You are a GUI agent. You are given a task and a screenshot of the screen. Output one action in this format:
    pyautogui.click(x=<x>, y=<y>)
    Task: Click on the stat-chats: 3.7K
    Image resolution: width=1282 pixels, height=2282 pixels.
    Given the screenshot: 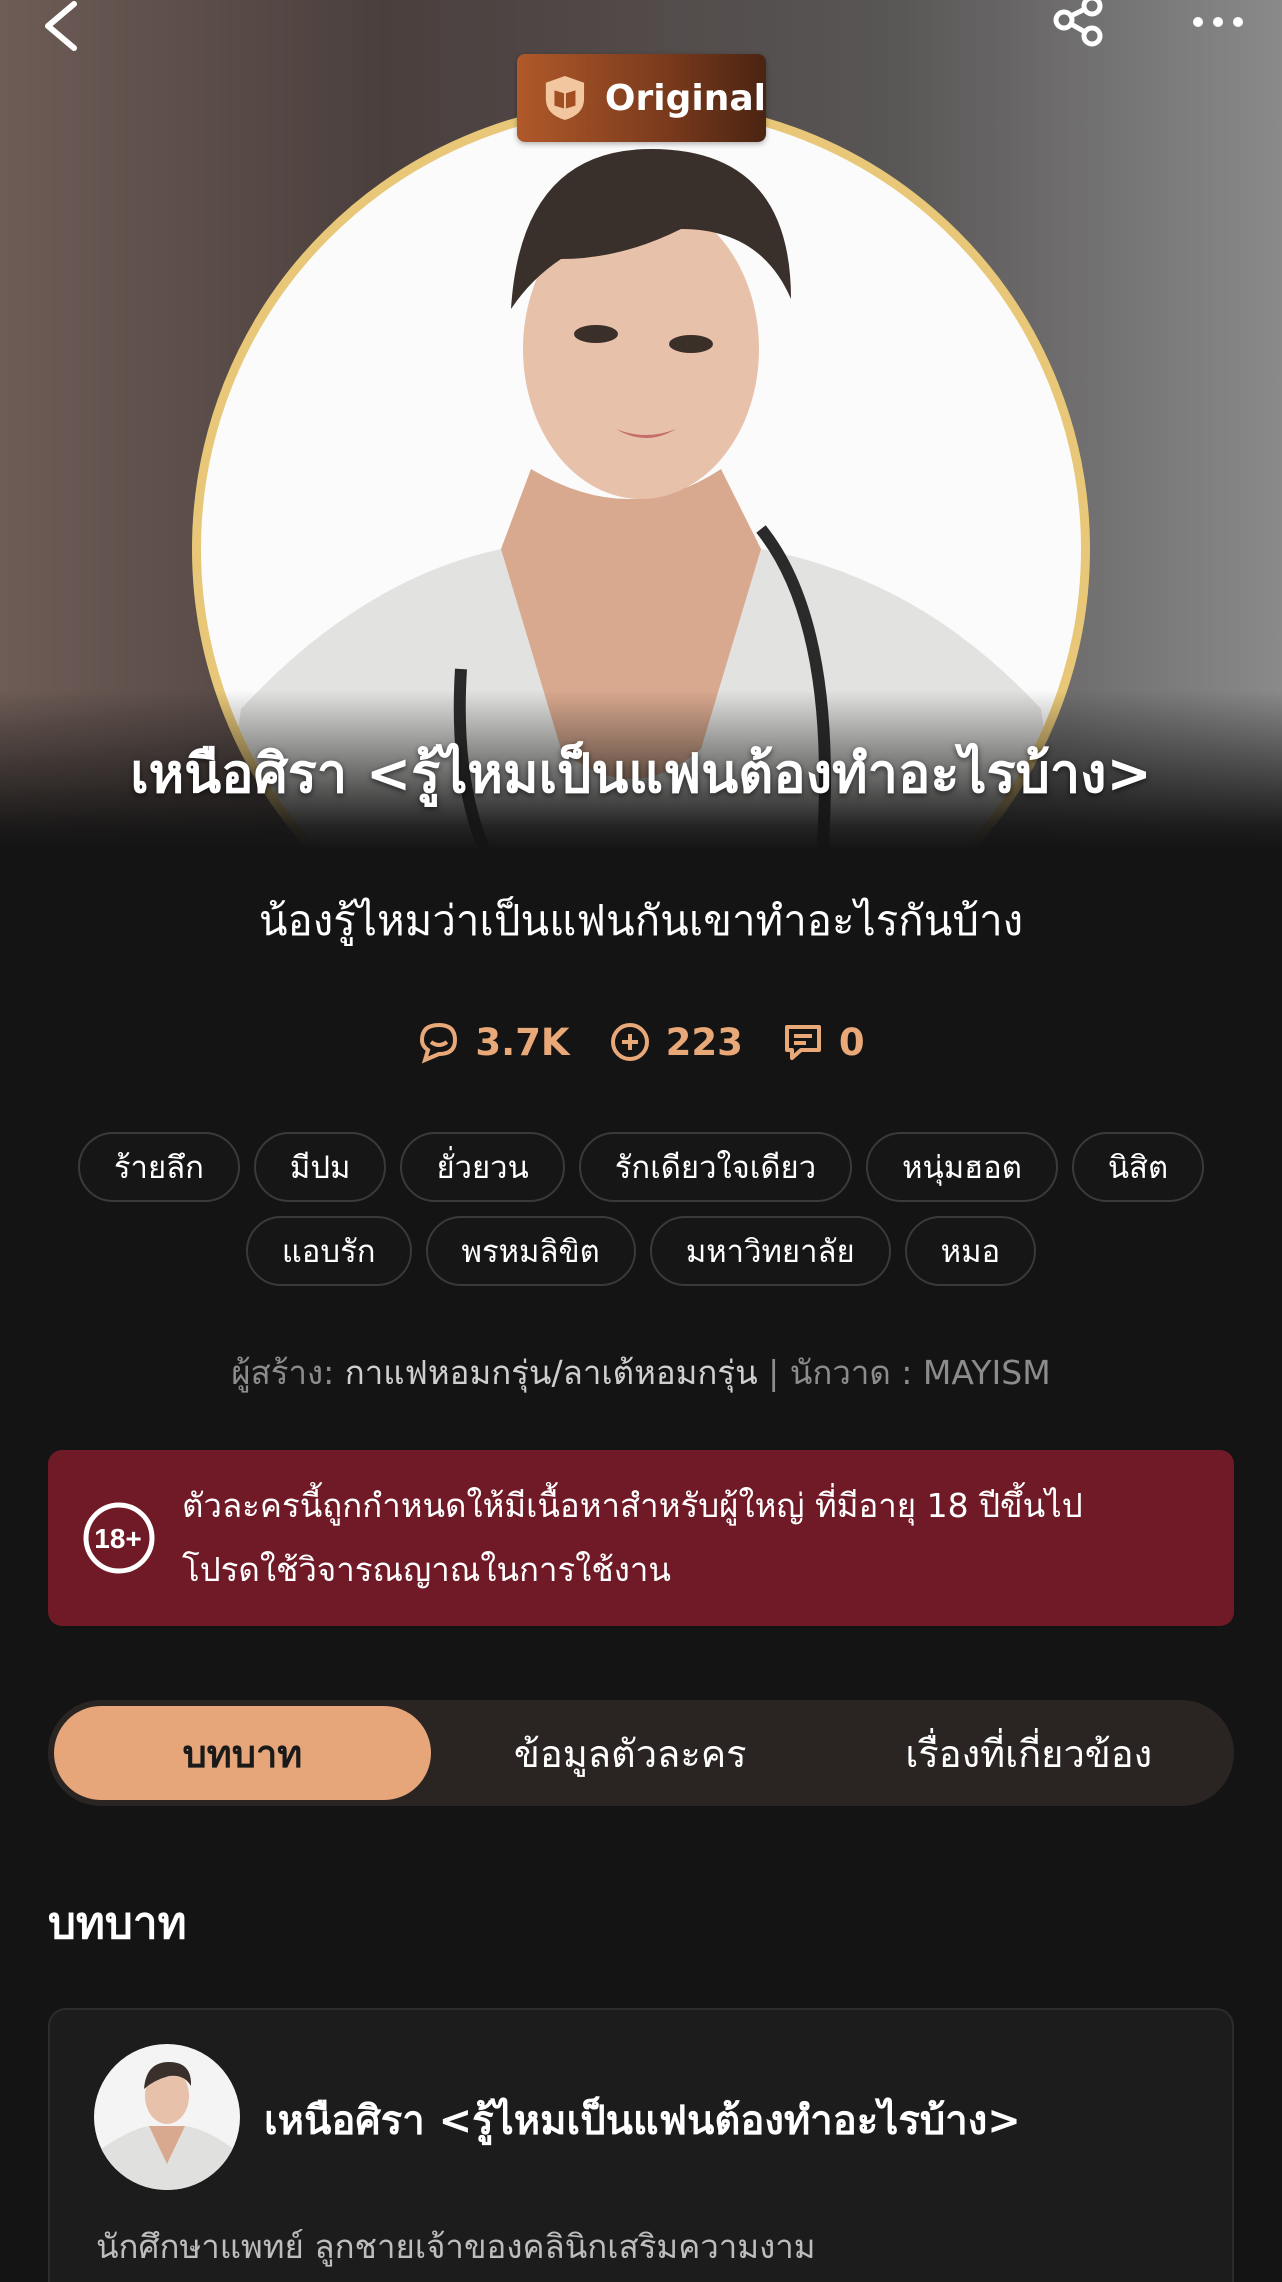 What is the action you would take?
    pyautogui.click(x=493, y=1042)
    